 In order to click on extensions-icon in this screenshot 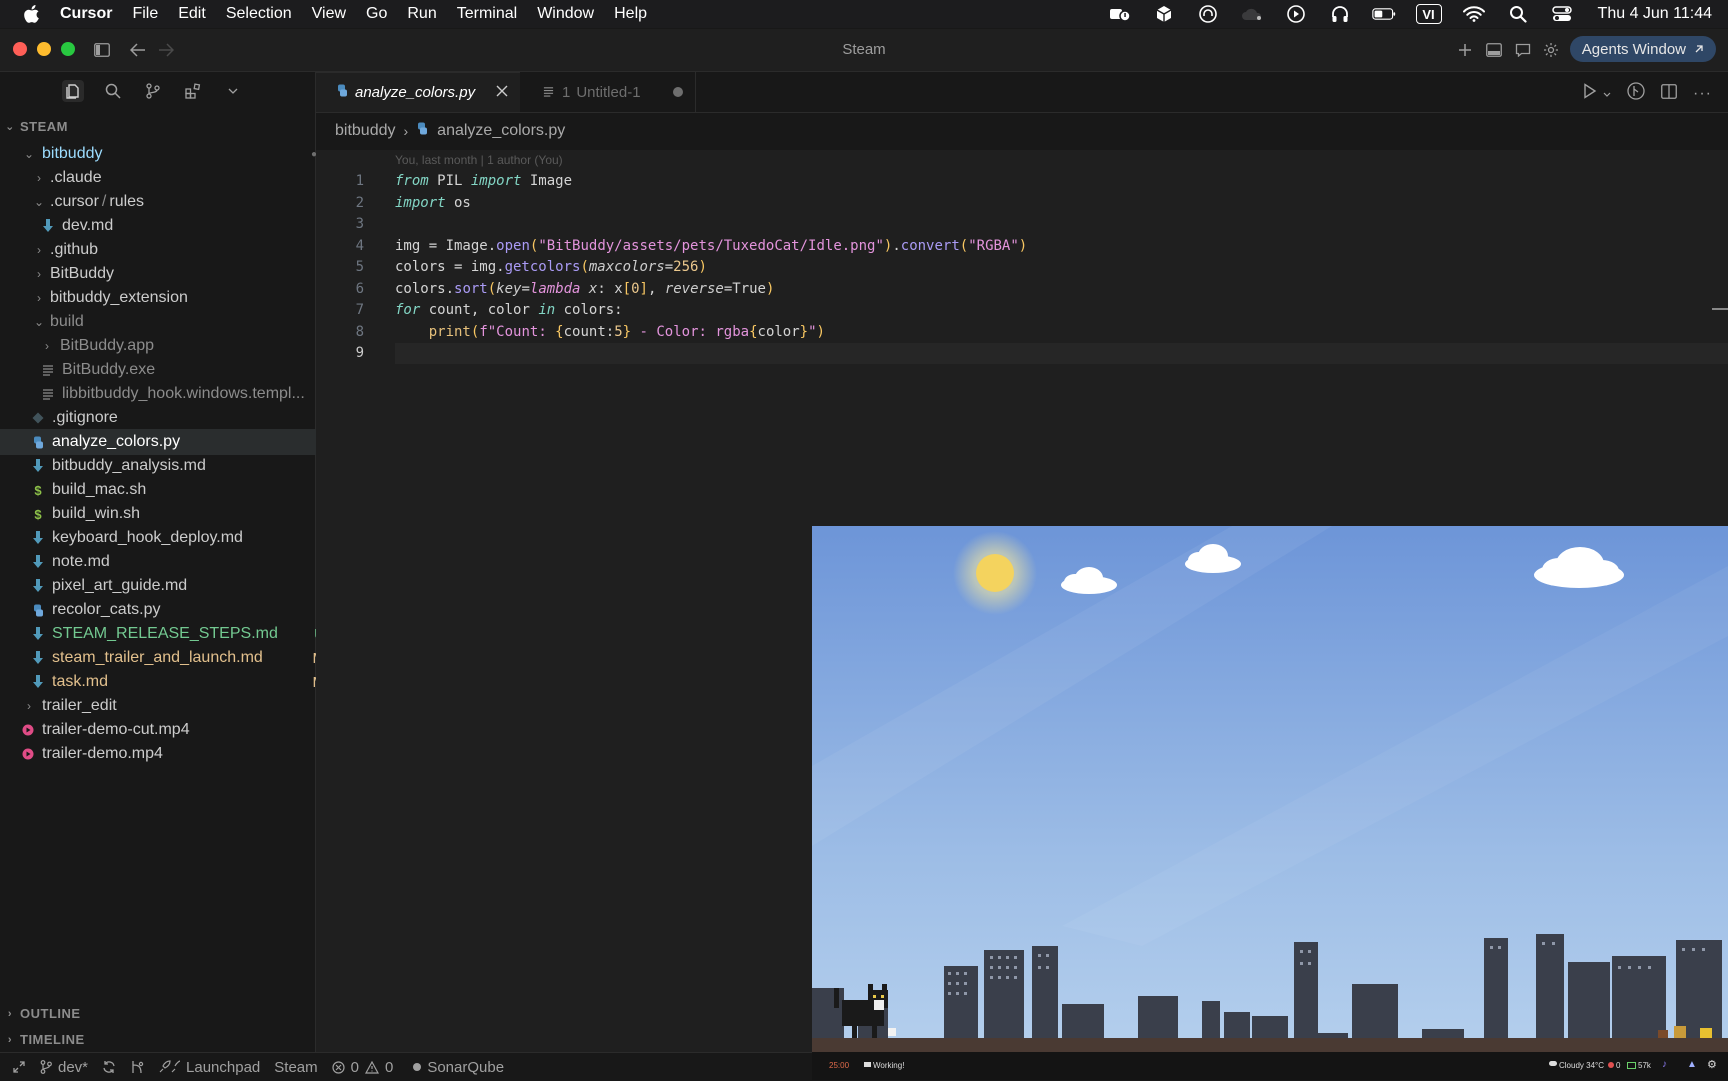, I will do `click(193, 91)`.